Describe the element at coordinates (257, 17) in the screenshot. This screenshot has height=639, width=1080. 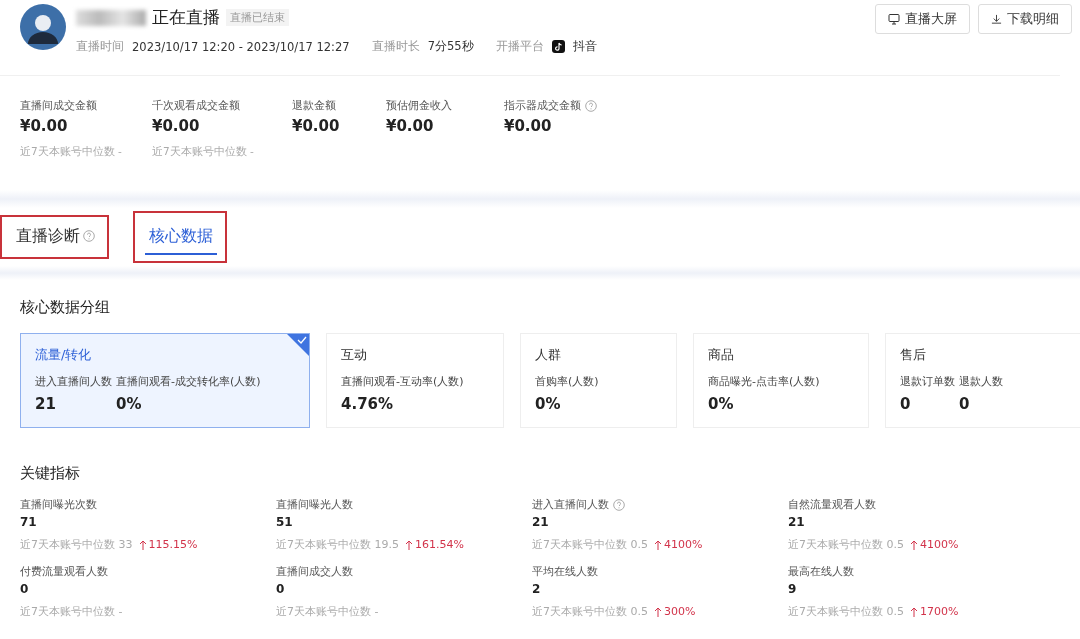
I see `status-tag: 直播已结束` at that location.